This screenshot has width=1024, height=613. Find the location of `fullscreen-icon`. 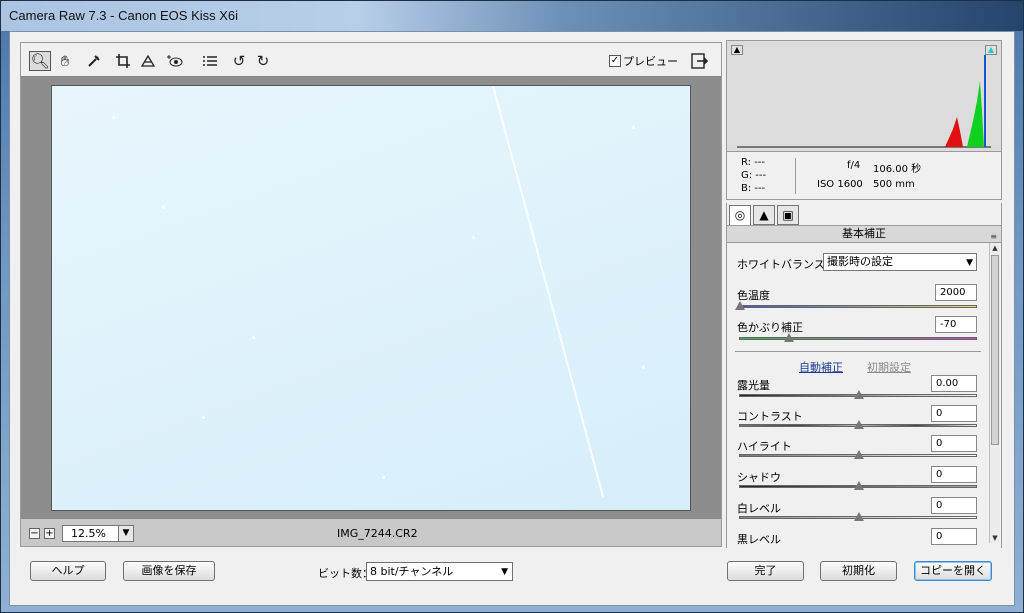

fullscreen-icon is located at coordinates (700, 61).